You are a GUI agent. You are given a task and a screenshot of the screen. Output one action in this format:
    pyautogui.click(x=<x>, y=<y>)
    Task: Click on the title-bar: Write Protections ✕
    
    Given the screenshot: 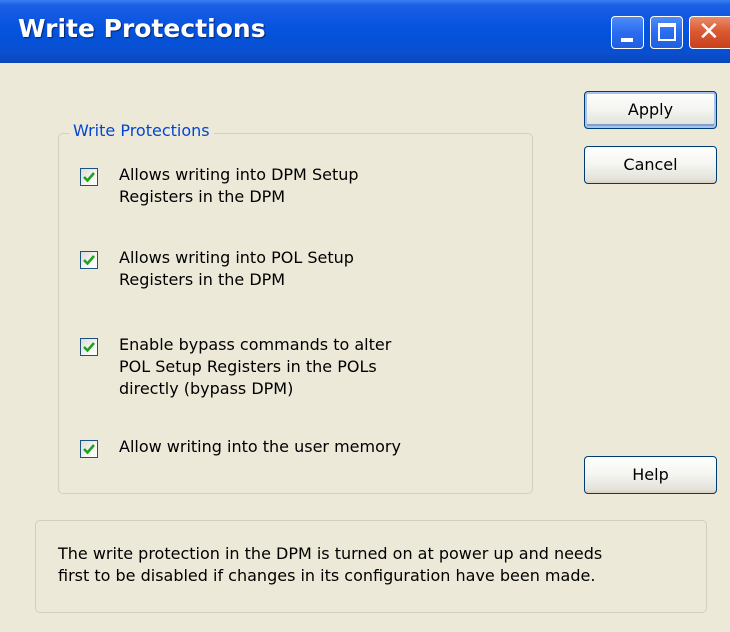 What is the action you would take?
    pyautogui.click(x=365, y=31)
    